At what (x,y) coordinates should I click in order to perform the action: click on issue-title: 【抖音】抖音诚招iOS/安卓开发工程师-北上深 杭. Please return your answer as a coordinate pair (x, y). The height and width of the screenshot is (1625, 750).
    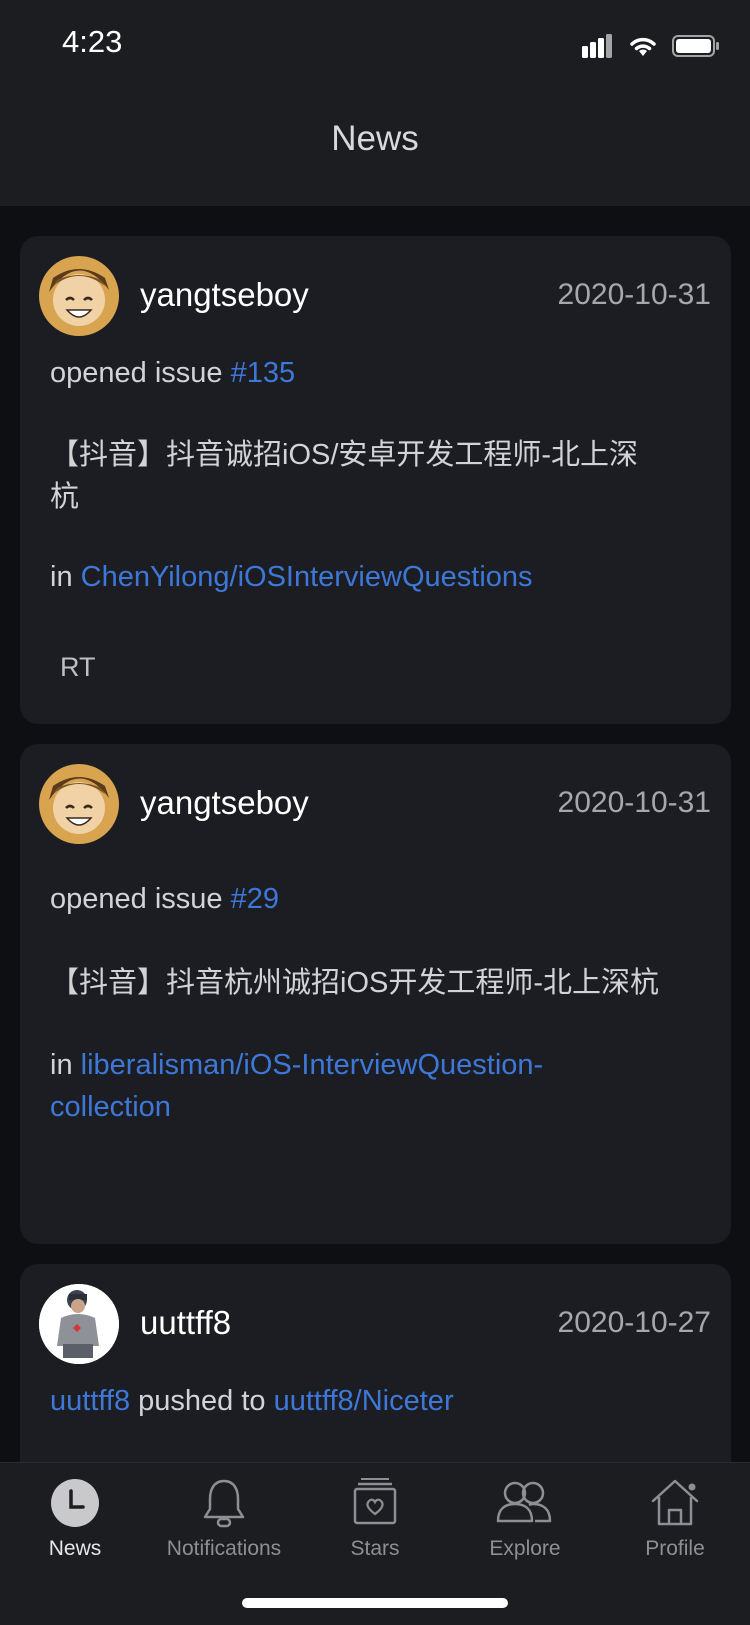
    Looking at the image, I should click on (380, 476).